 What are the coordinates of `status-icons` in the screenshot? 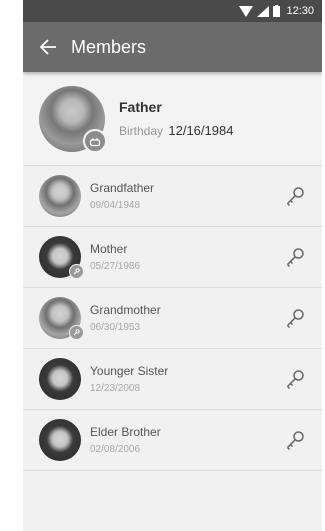 It's located at (260, 11).